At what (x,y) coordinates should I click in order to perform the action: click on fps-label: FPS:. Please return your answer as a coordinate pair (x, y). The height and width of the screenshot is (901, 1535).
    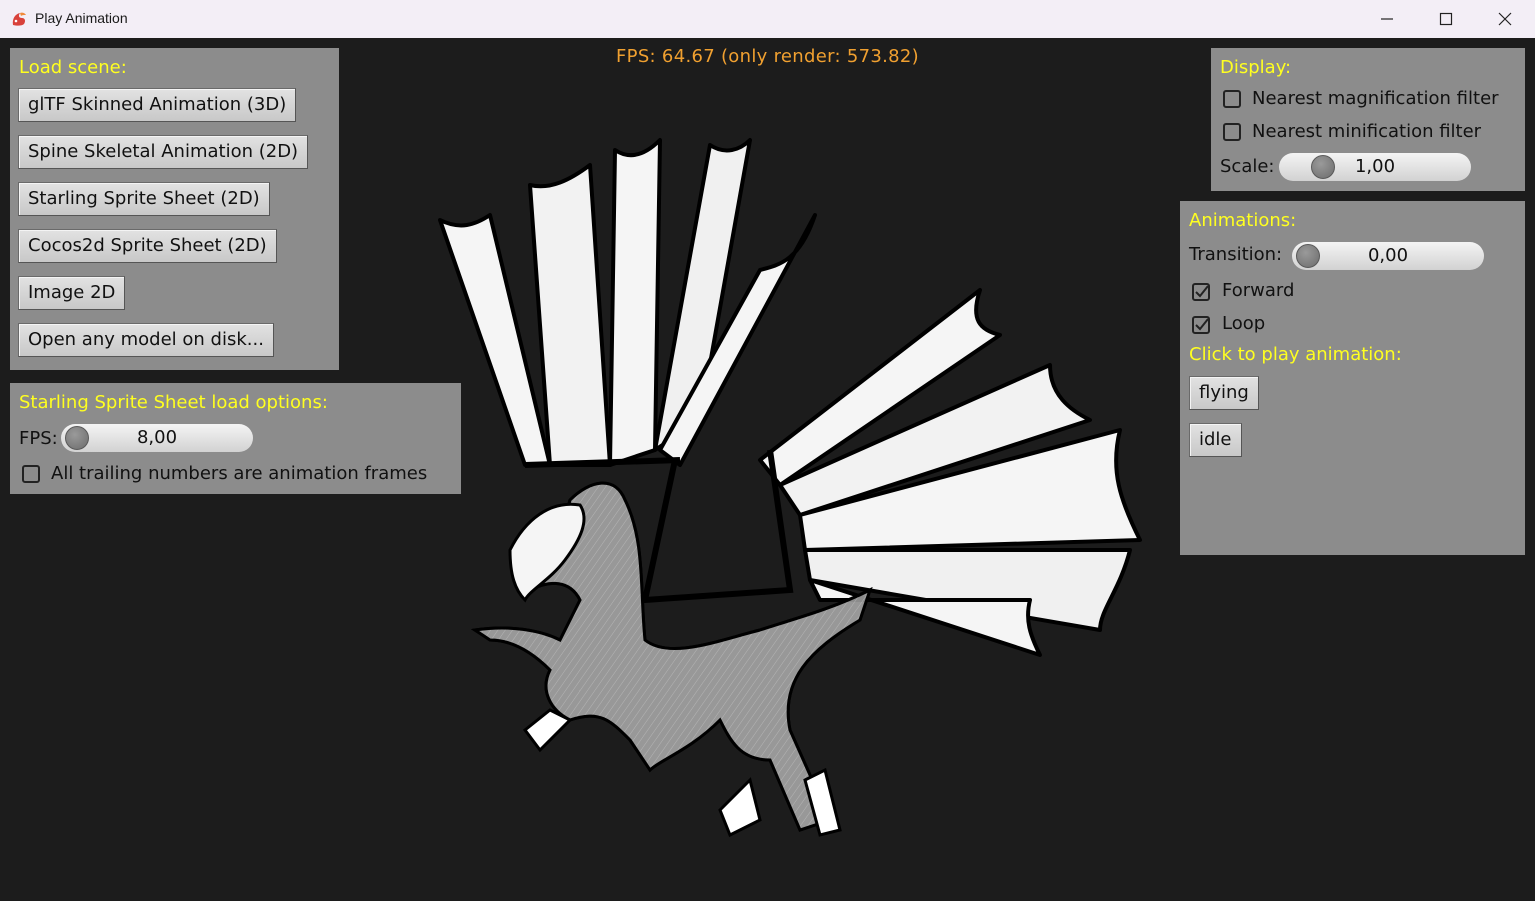
    Looking at the image, I should click on (38, 438).